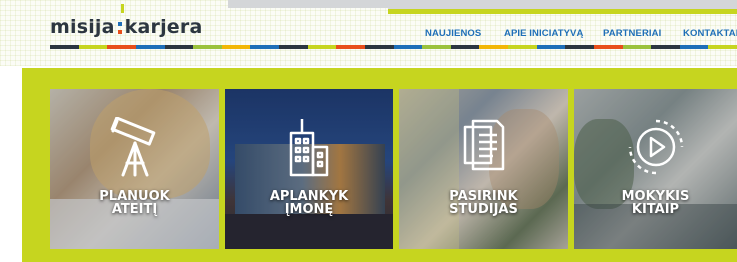 The image size is (737, 262). I want to click on tile-aplankyk-imone: APLANKYK ĮMONĘ, so click(309, 169).